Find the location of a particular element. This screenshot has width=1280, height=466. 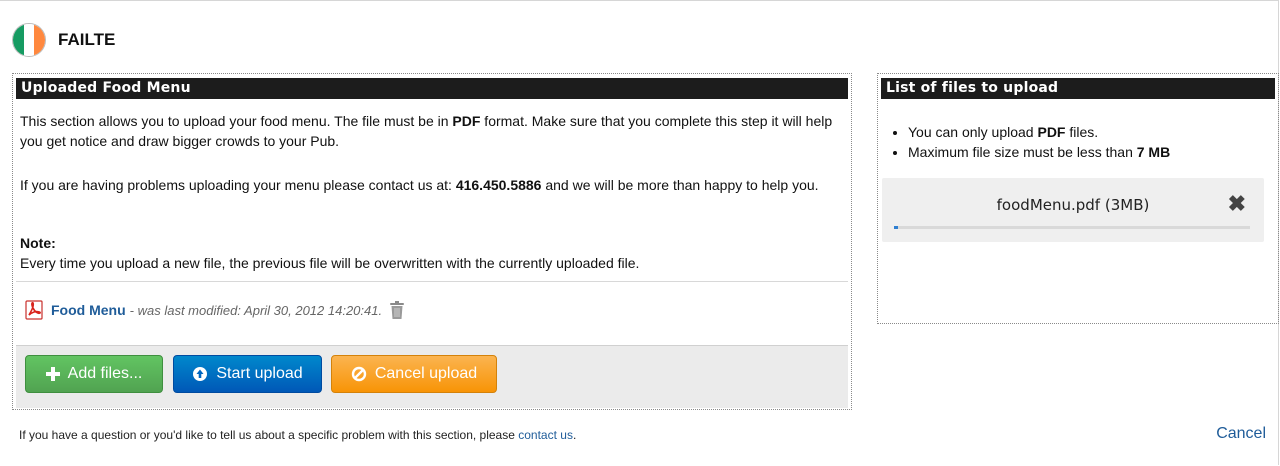

upload-button-bar: Add files... Start upload Cancel upload is located at coordinates (432, 376).